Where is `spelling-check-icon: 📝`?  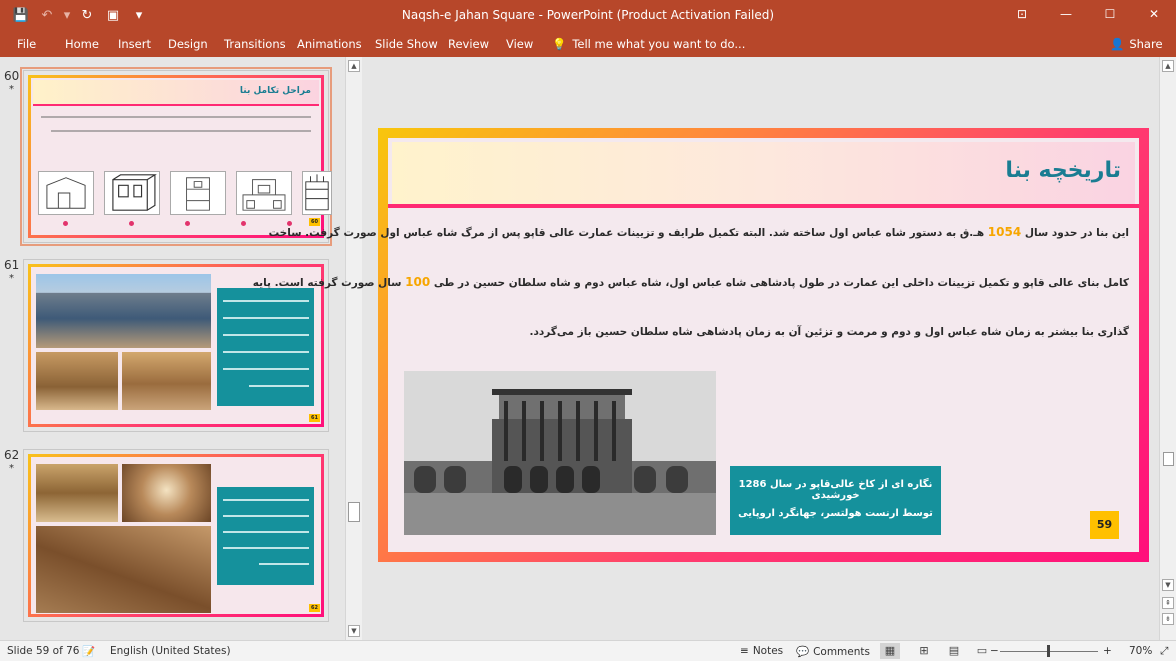
spelling-check-icon: 📝 is located at coordinates (88, 651).